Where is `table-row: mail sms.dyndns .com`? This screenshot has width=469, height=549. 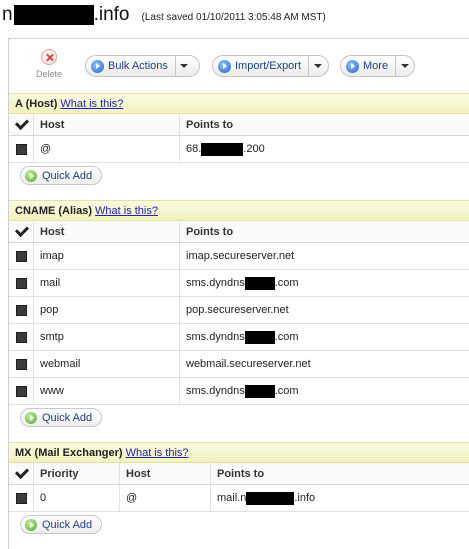 table-row: mail sms.dyndns .com is located at coordinates (239, 283).